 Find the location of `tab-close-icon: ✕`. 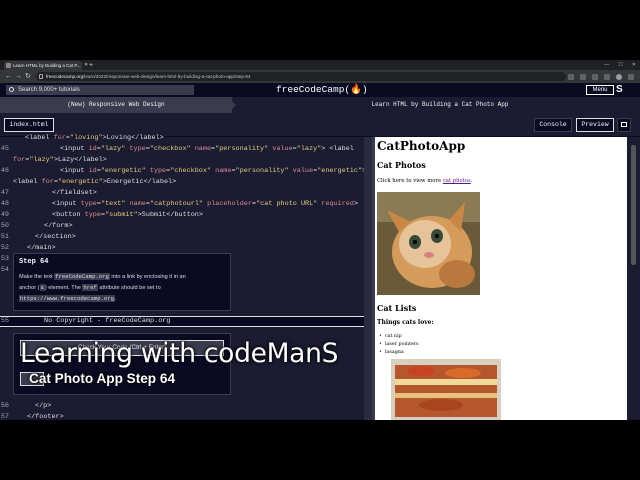

tab-close-icon: ✕ is located at coordinates (86, 65).